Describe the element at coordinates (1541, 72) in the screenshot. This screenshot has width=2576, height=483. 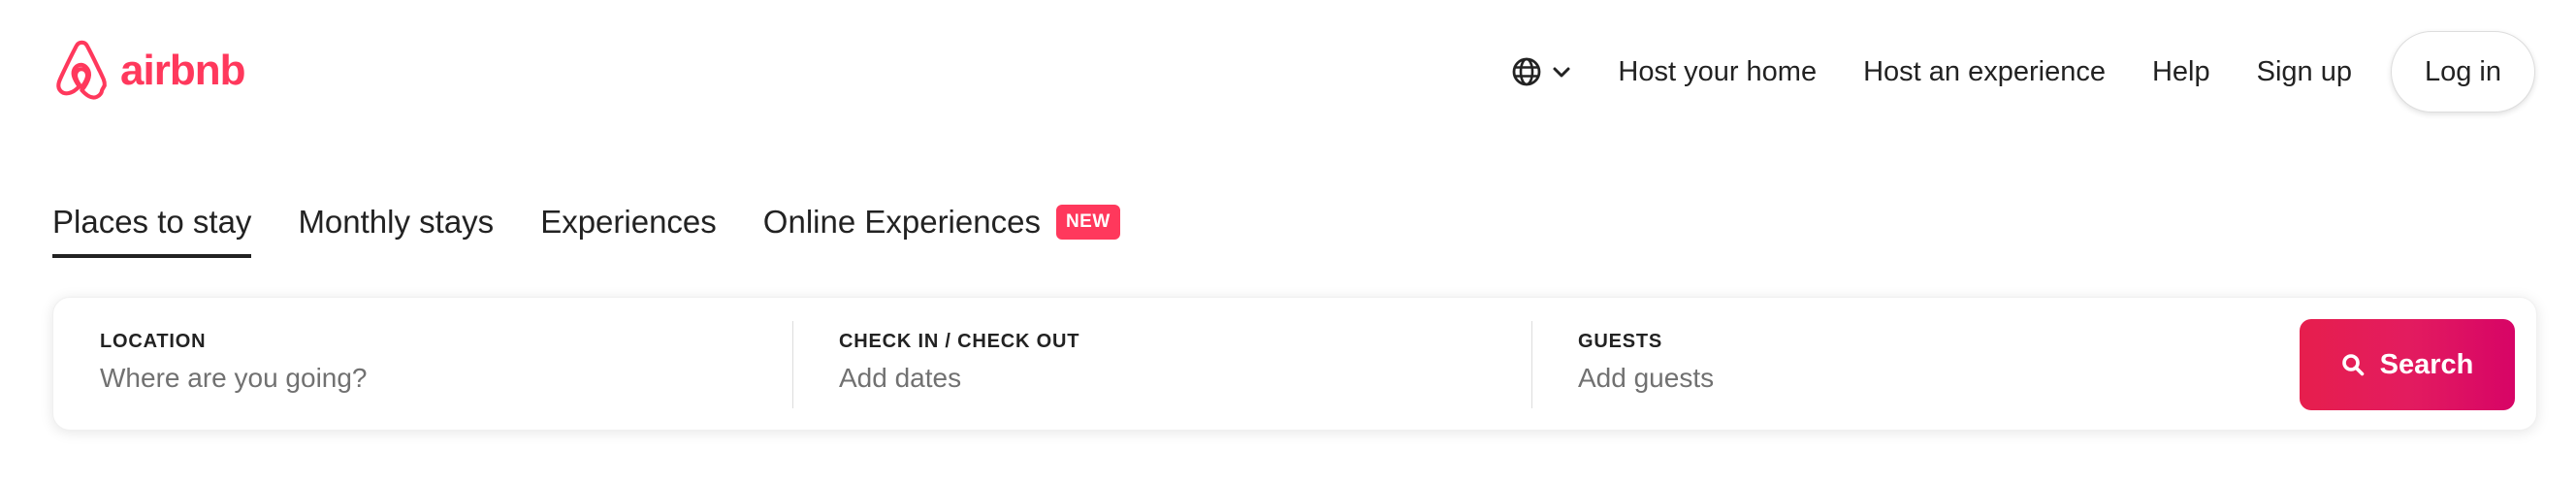
I see `language-selector` at that location.